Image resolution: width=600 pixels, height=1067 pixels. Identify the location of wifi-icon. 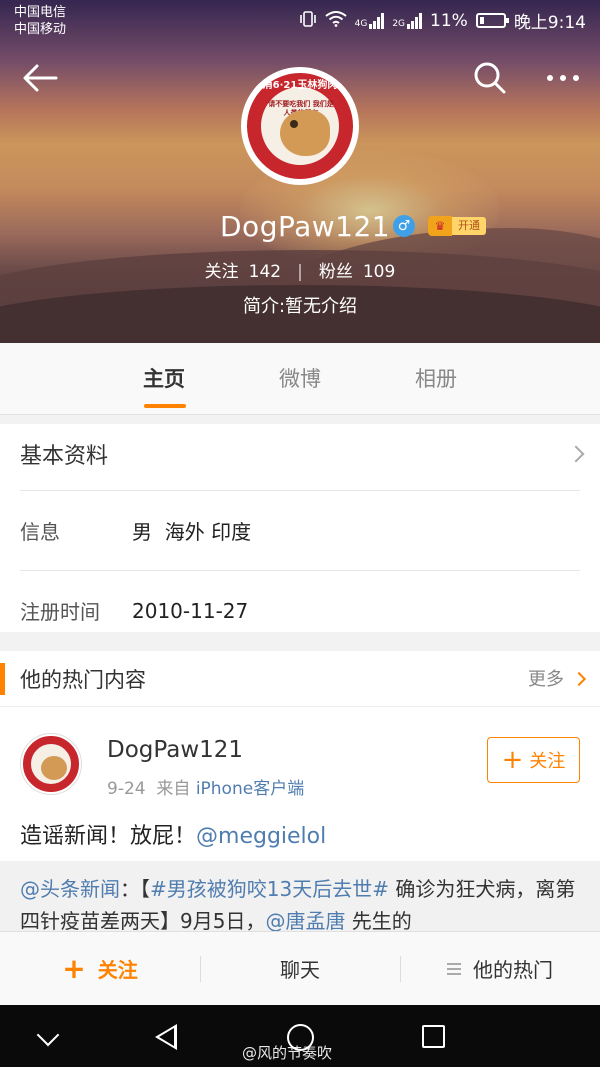
(335, 20).